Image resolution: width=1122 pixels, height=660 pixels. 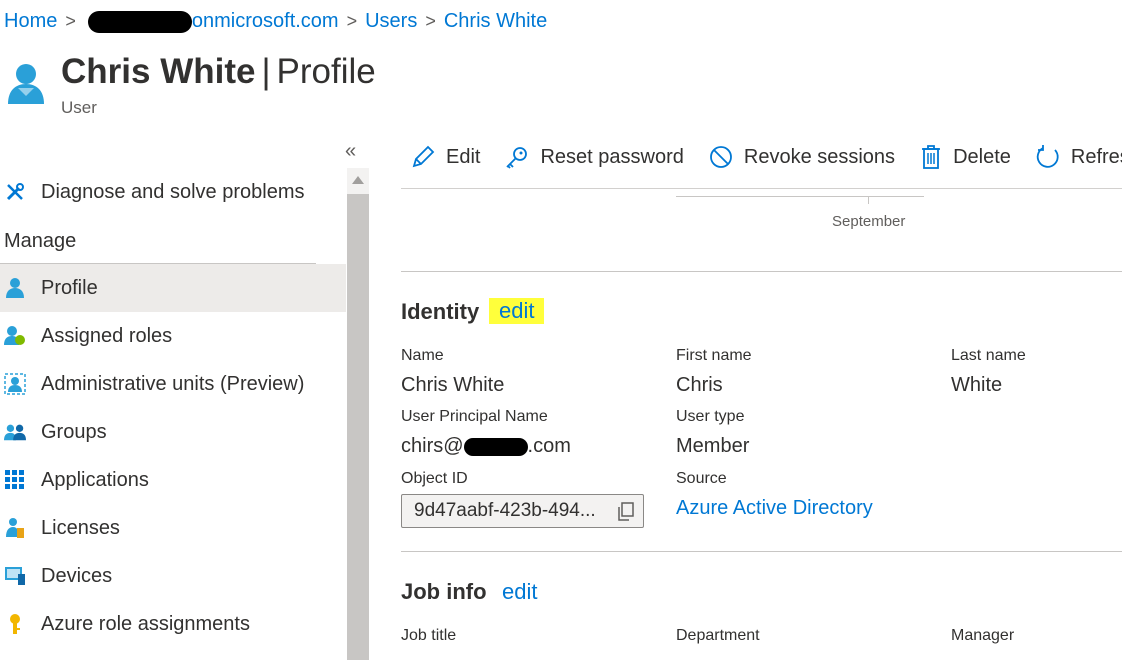 I want to click on user-avatar-icon, so click(x=26, y=86).